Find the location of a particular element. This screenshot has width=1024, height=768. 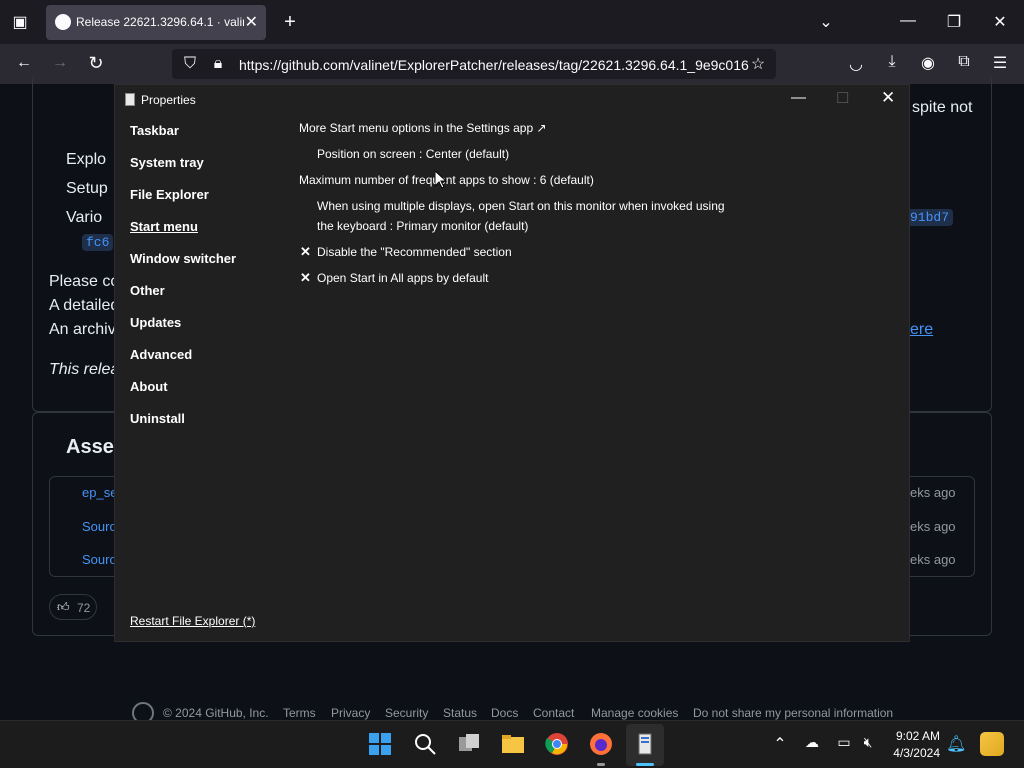

running-indicator is located at coordinates (601, 764).